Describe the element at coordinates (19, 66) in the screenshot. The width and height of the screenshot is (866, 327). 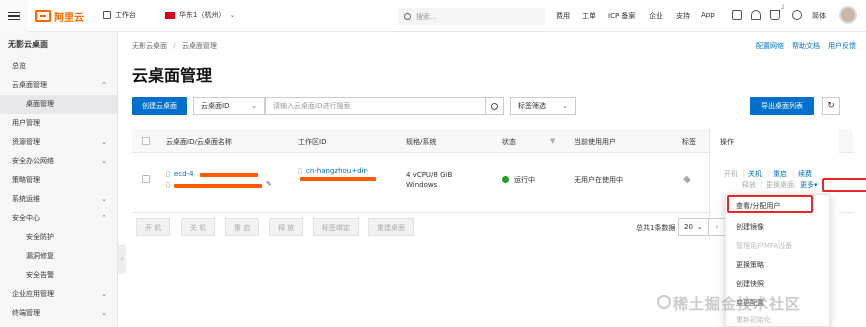
I see `sidebar-item-label: 总览` at that location.